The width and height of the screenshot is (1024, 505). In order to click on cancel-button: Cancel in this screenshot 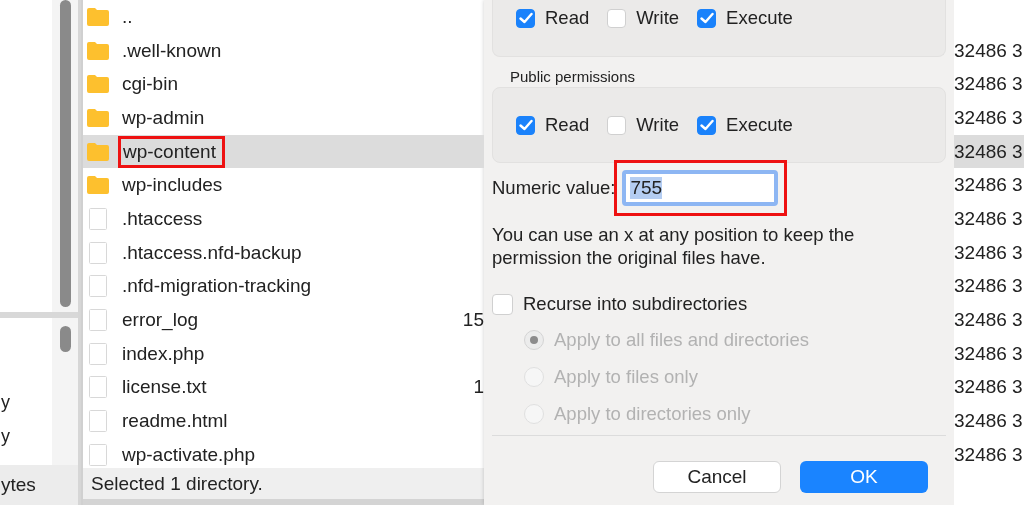, I will do `click(717, 477)`.